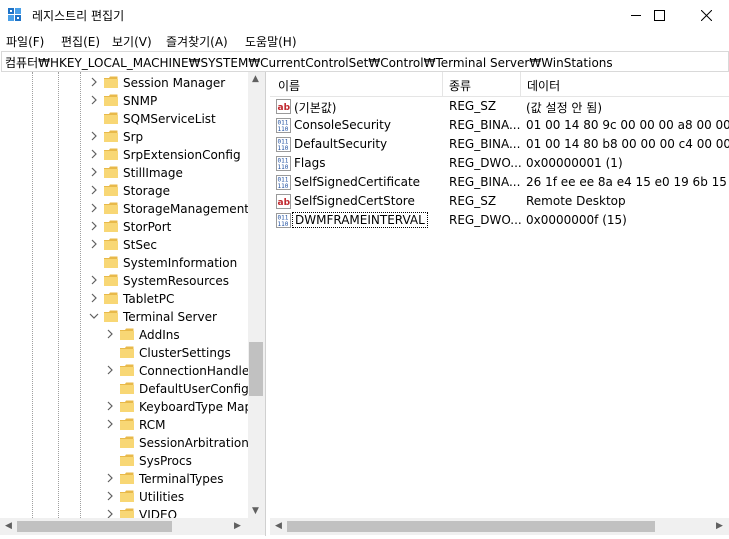  I want to click on binary-value-icon: 011110, so click(283, 125).